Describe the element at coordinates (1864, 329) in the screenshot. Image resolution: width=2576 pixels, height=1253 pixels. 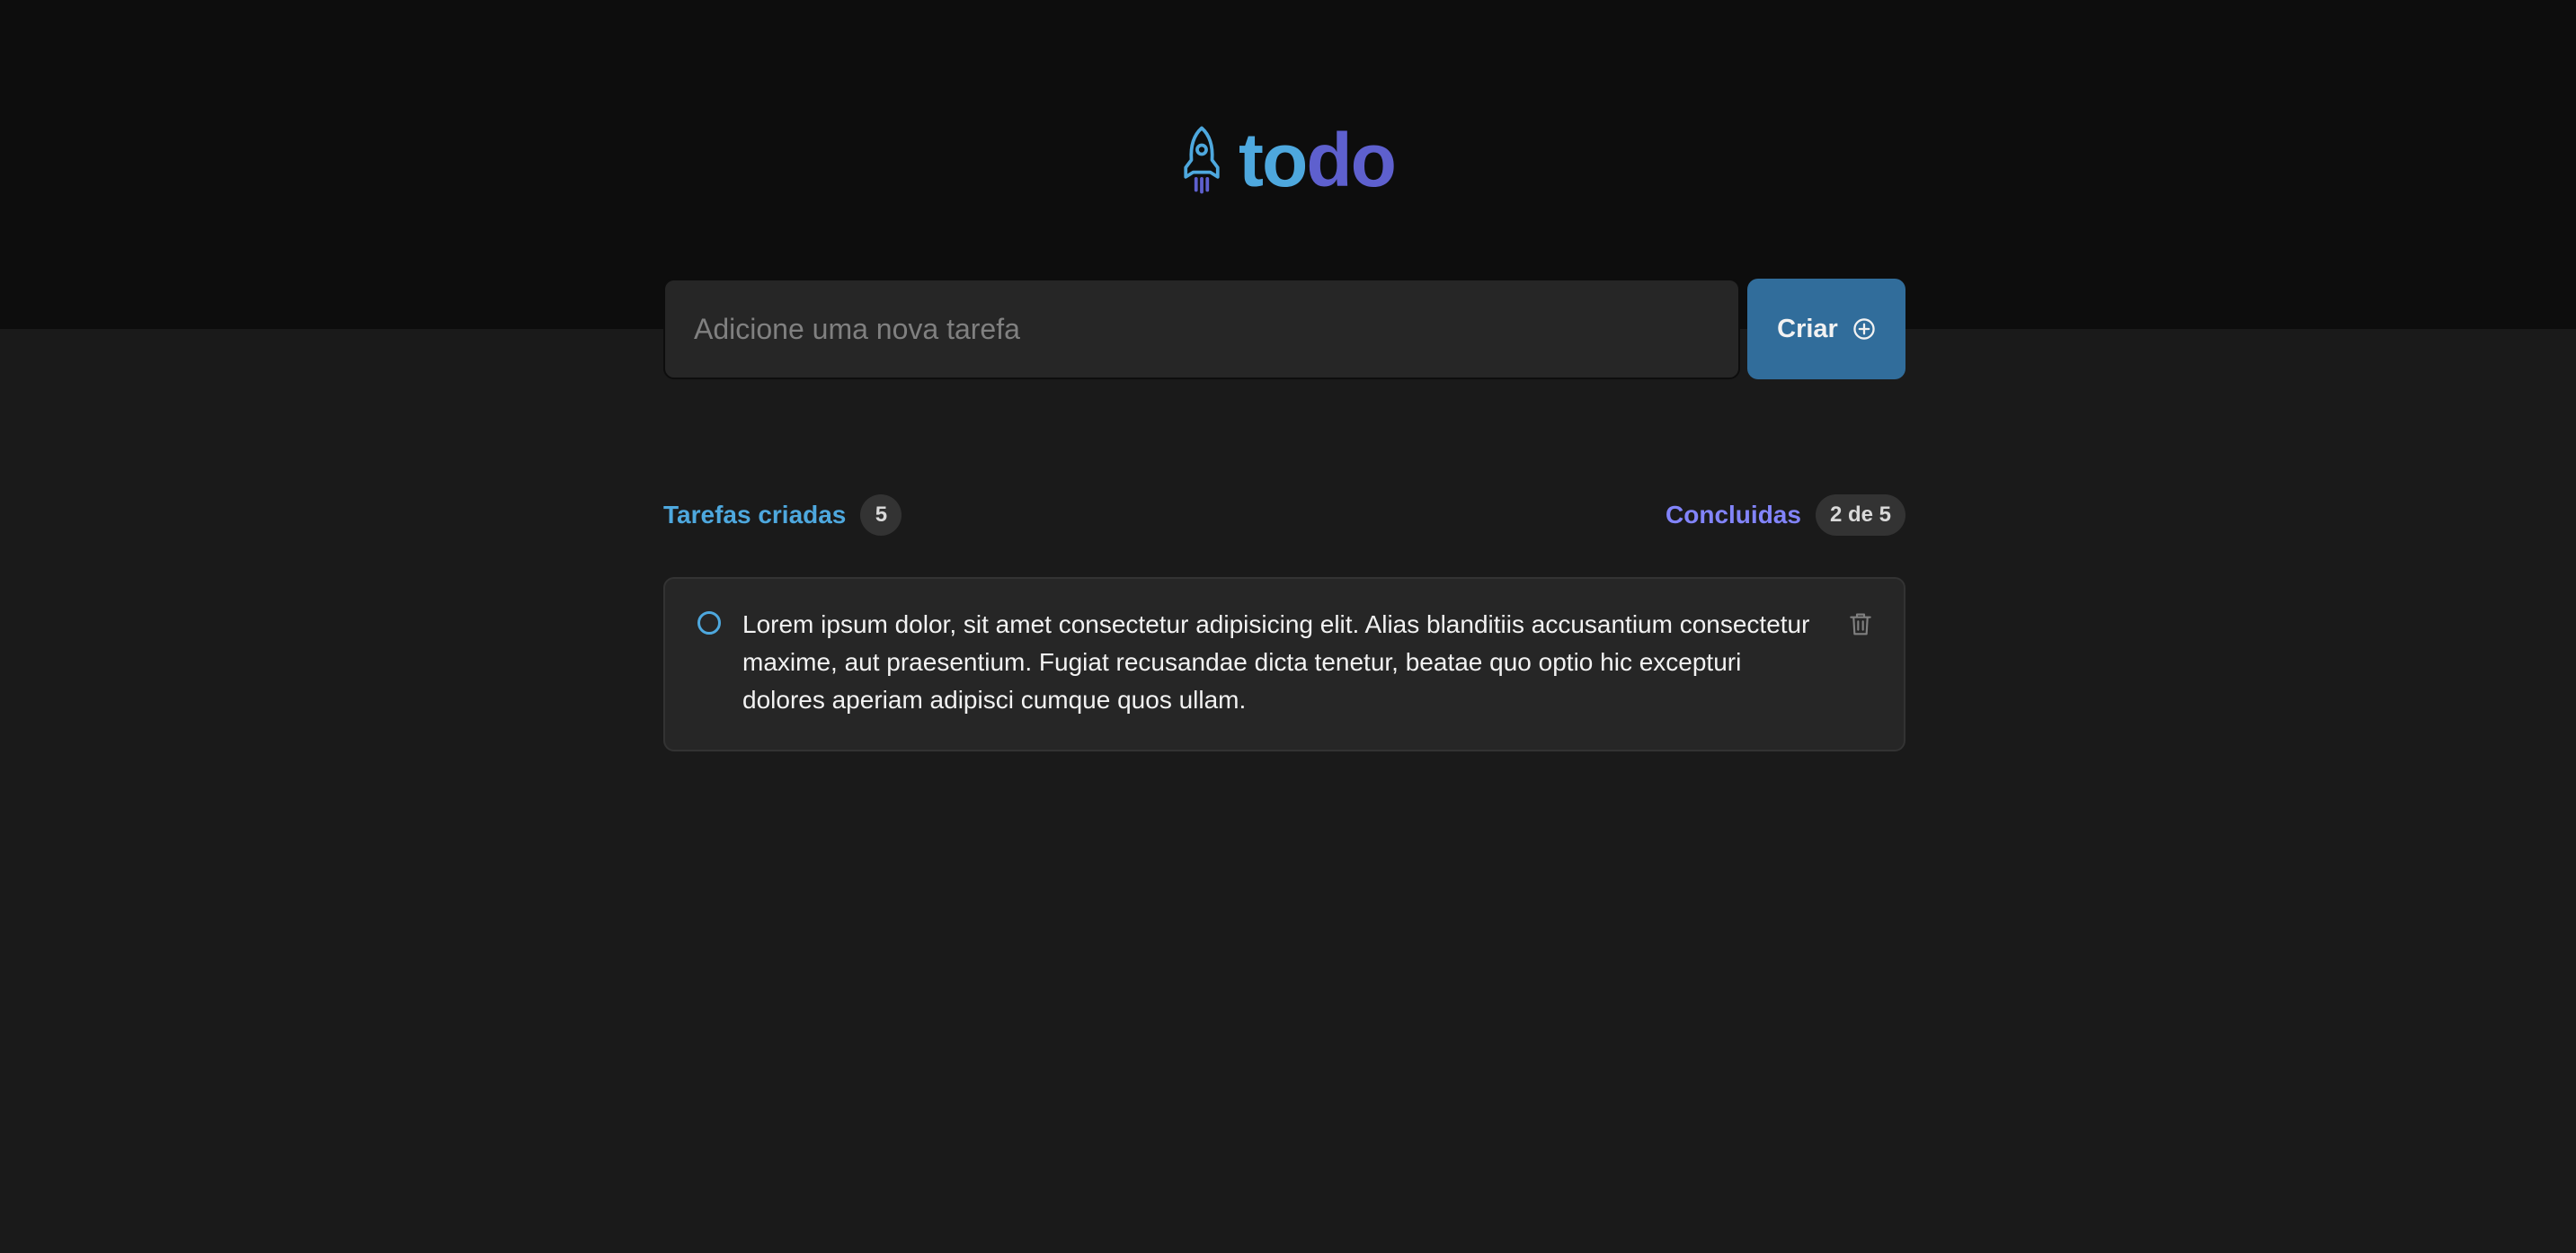
I see `plus-circle-icon` at that location.